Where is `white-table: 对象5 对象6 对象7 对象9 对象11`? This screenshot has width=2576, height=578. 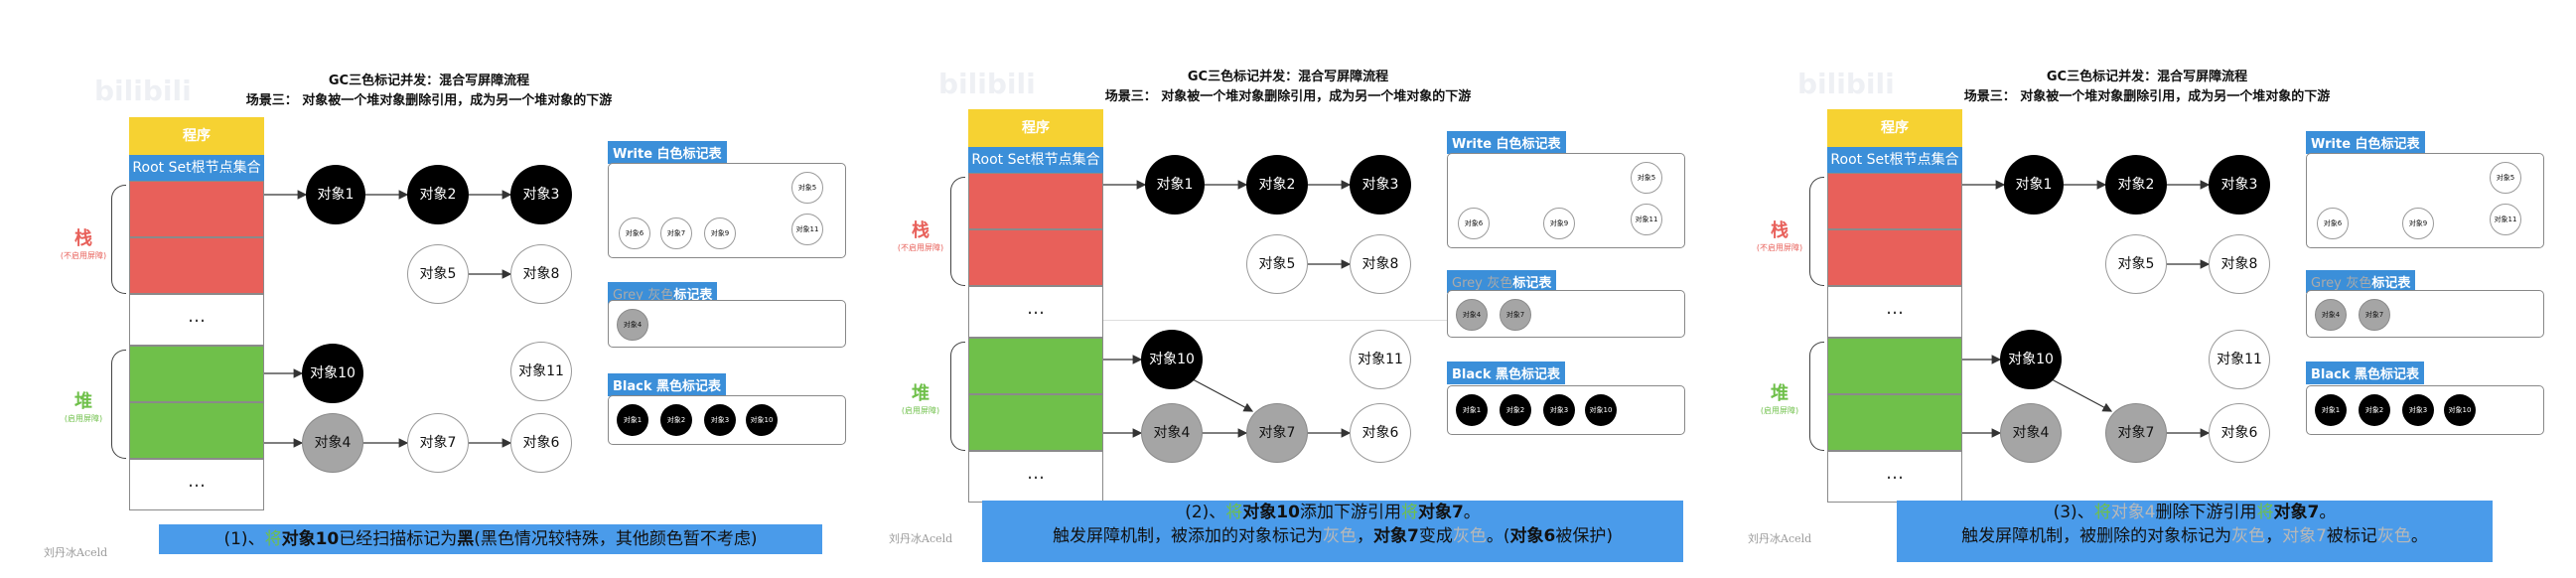
white-table: 对象5 对象6 对象7 对象9 对象11 is located at coordinates (727, 211).